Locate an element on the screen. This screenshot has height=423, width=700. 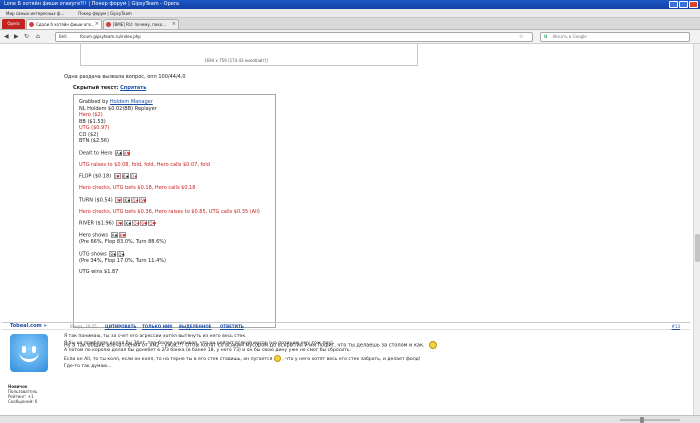
nick-only-button: ТОЛЬКО НИК is located at coordinates (157, 326).